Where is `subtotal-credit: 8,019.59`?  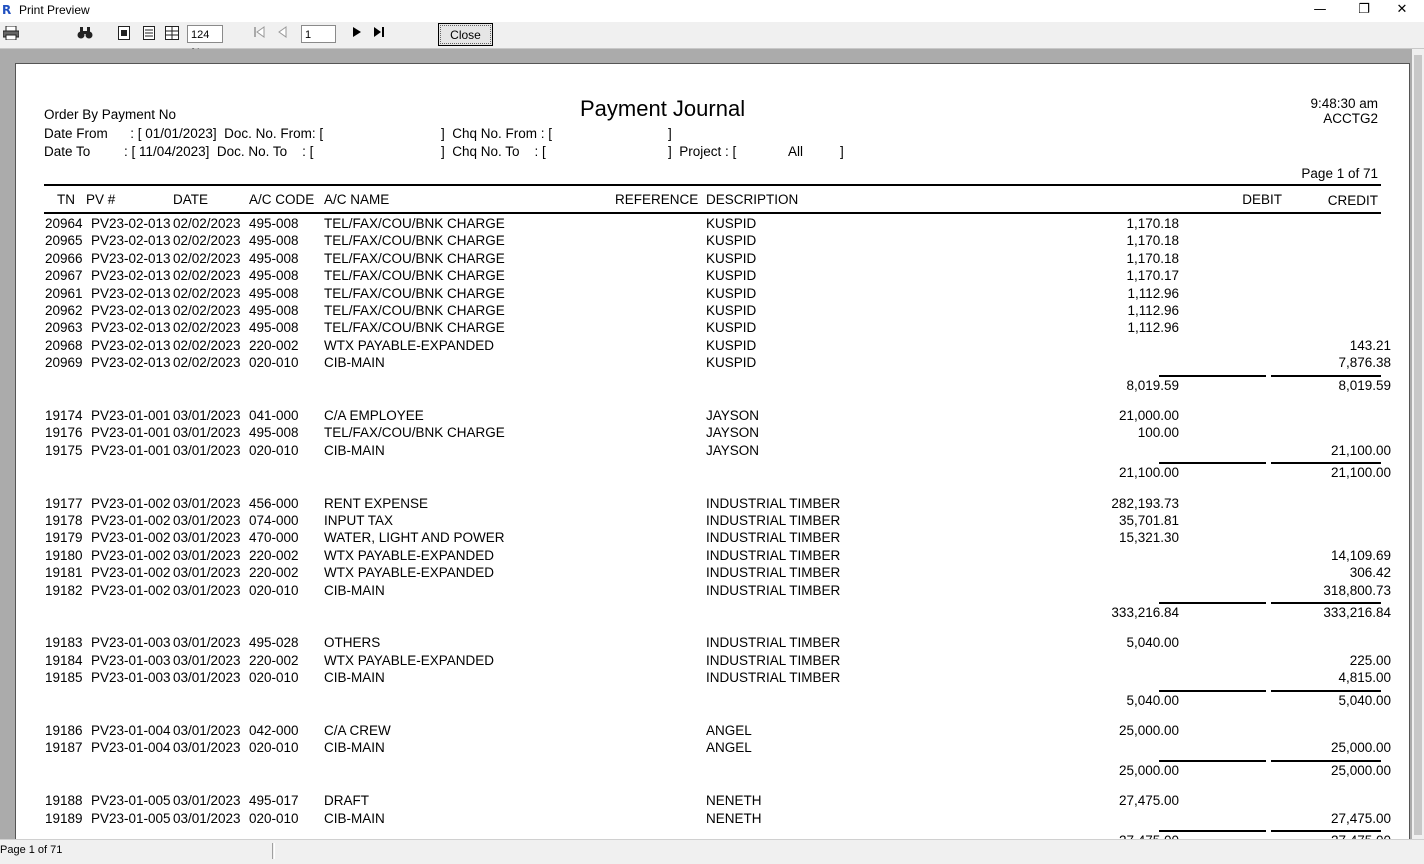
subtotal-credit: 8,019.59 is located at coordinates (1364, 385).